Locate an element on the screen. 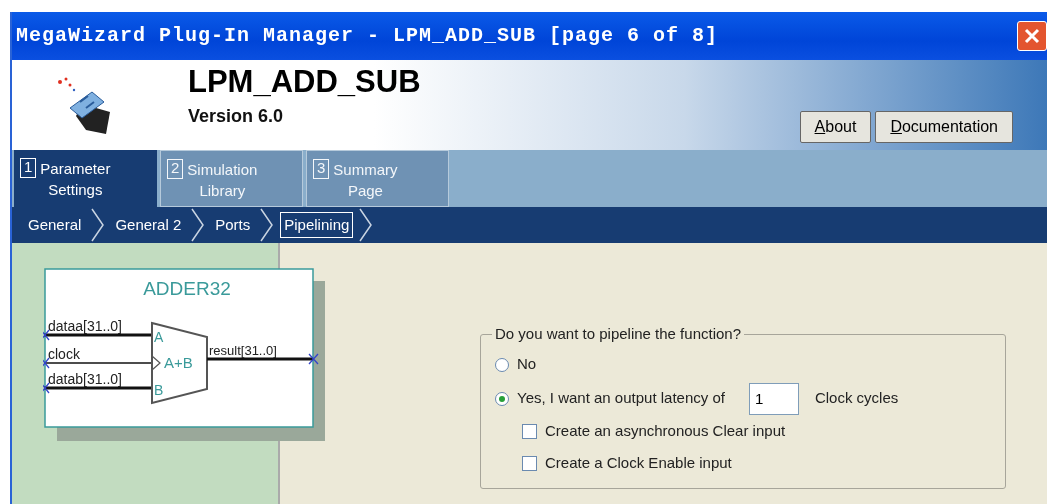 This screenshot has height=504, width=1047. latency-field: 1 is located at coordinates (773, 398).